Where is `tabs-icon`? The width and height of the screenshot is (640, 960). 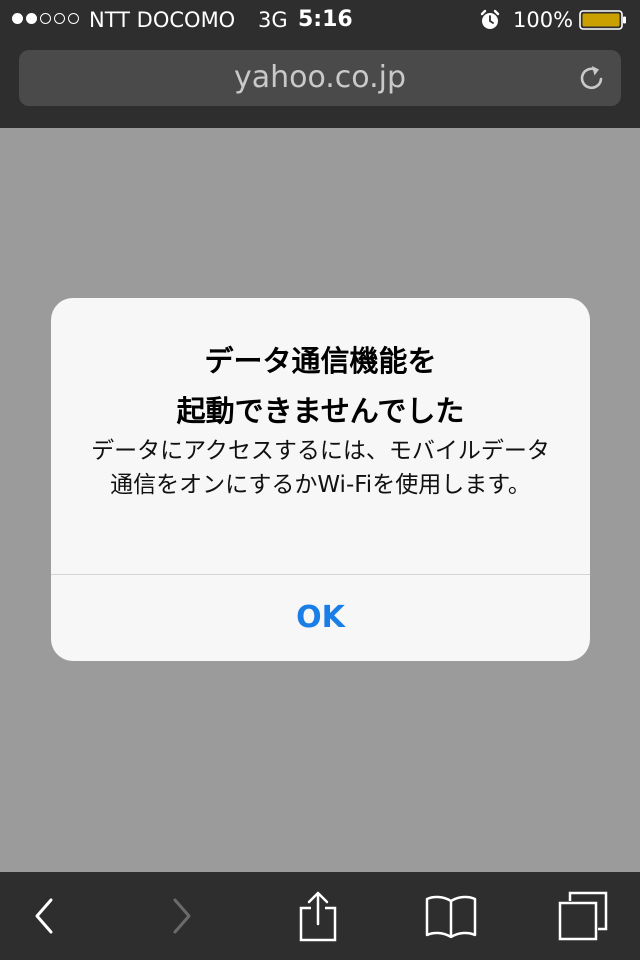 tabs-icon is located at coordinates (583, 916).